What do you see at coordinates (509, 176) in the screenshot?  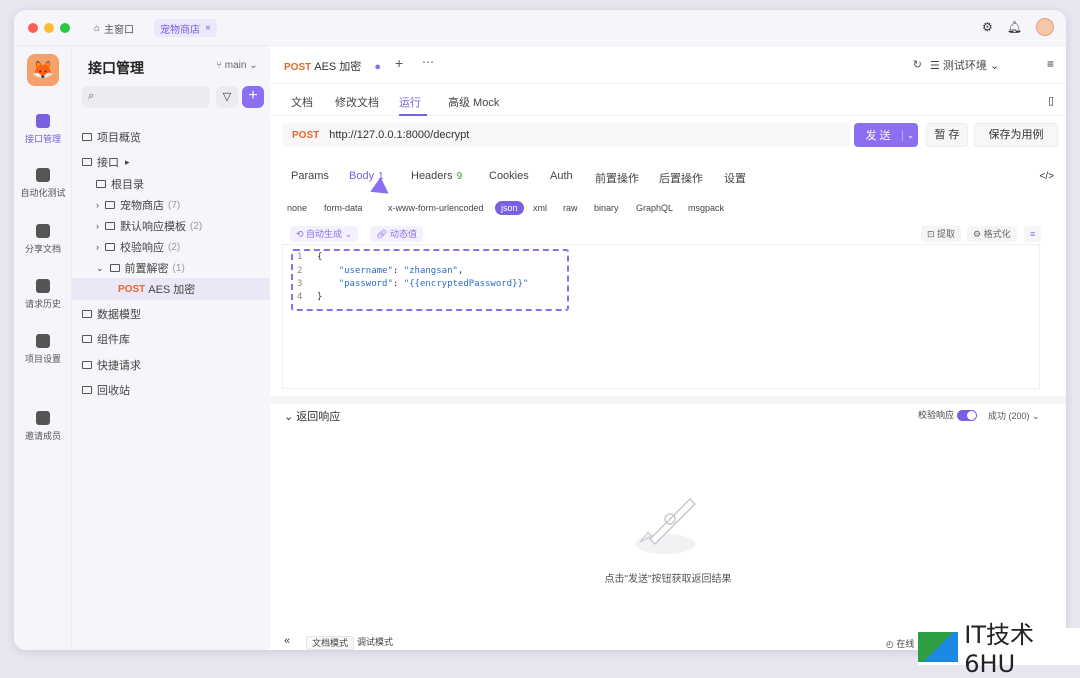 I see `tab-cookies: Cookies` at bounding box center [509, 176].